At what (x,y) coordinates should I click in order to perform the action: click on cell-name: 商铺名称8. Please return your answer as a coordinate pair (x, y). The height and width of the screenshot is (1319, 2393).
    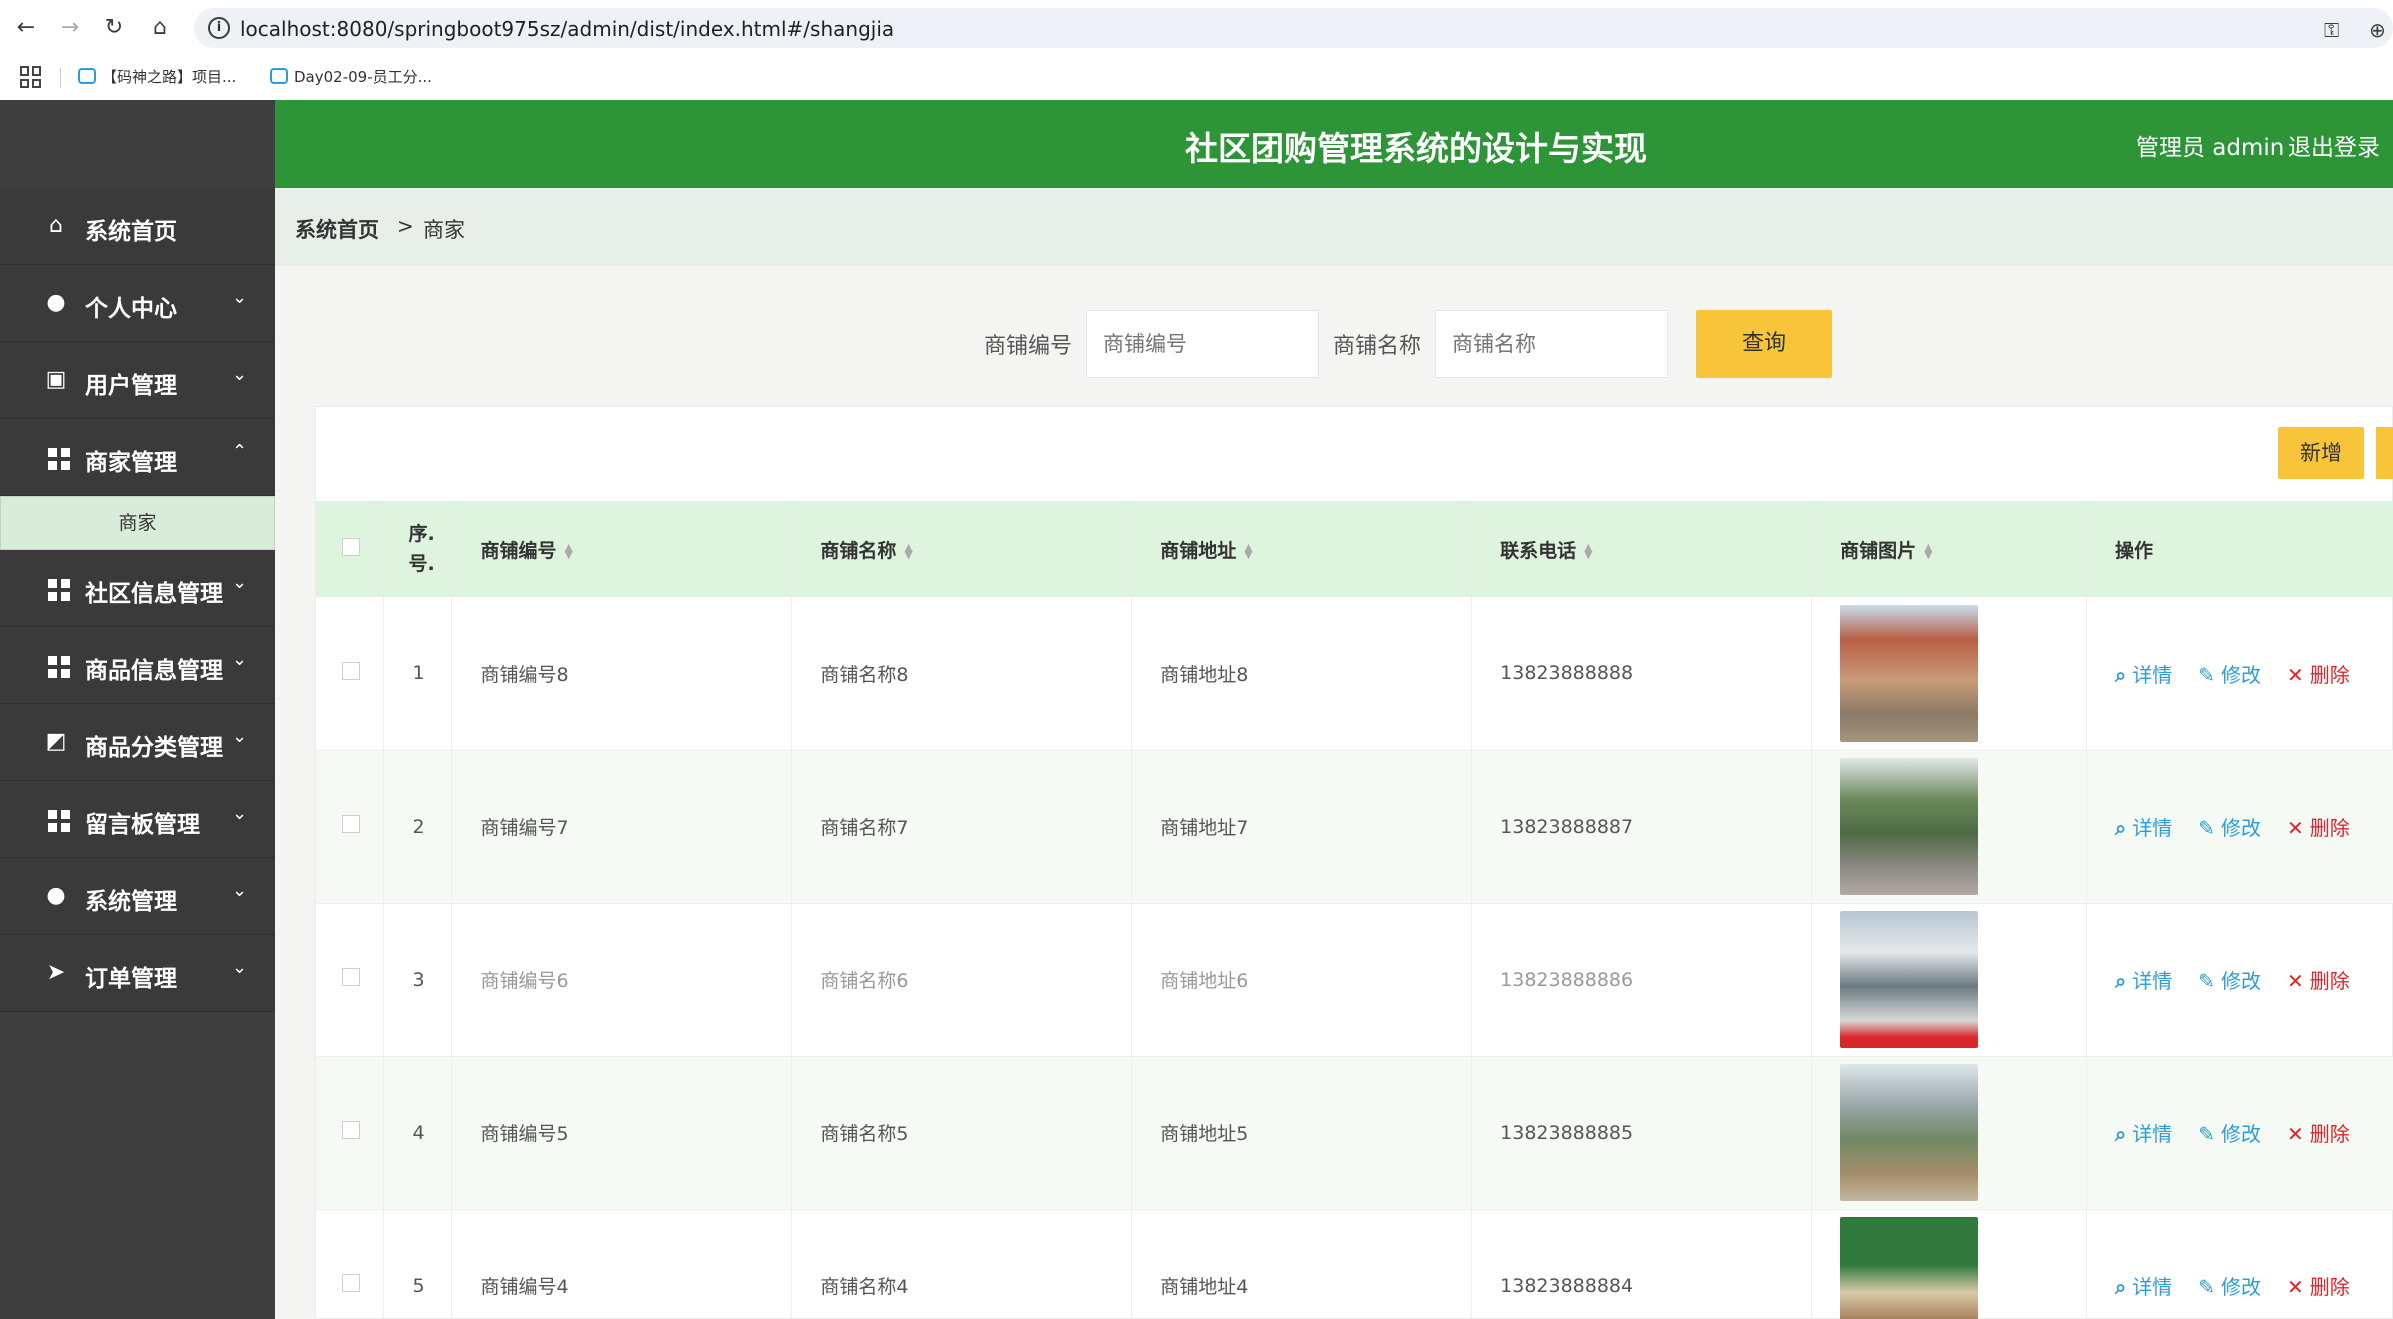
    Looking at the image, I should click on (962, 674).